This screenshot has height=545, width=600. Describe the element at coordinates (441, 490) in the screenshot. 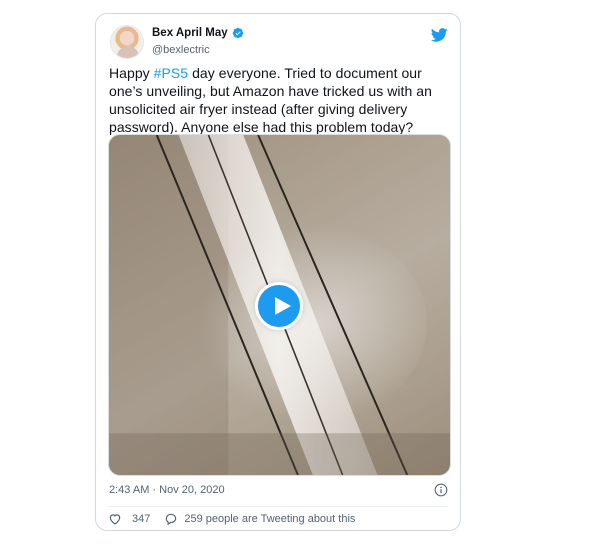

I see `info-icon` at that location.